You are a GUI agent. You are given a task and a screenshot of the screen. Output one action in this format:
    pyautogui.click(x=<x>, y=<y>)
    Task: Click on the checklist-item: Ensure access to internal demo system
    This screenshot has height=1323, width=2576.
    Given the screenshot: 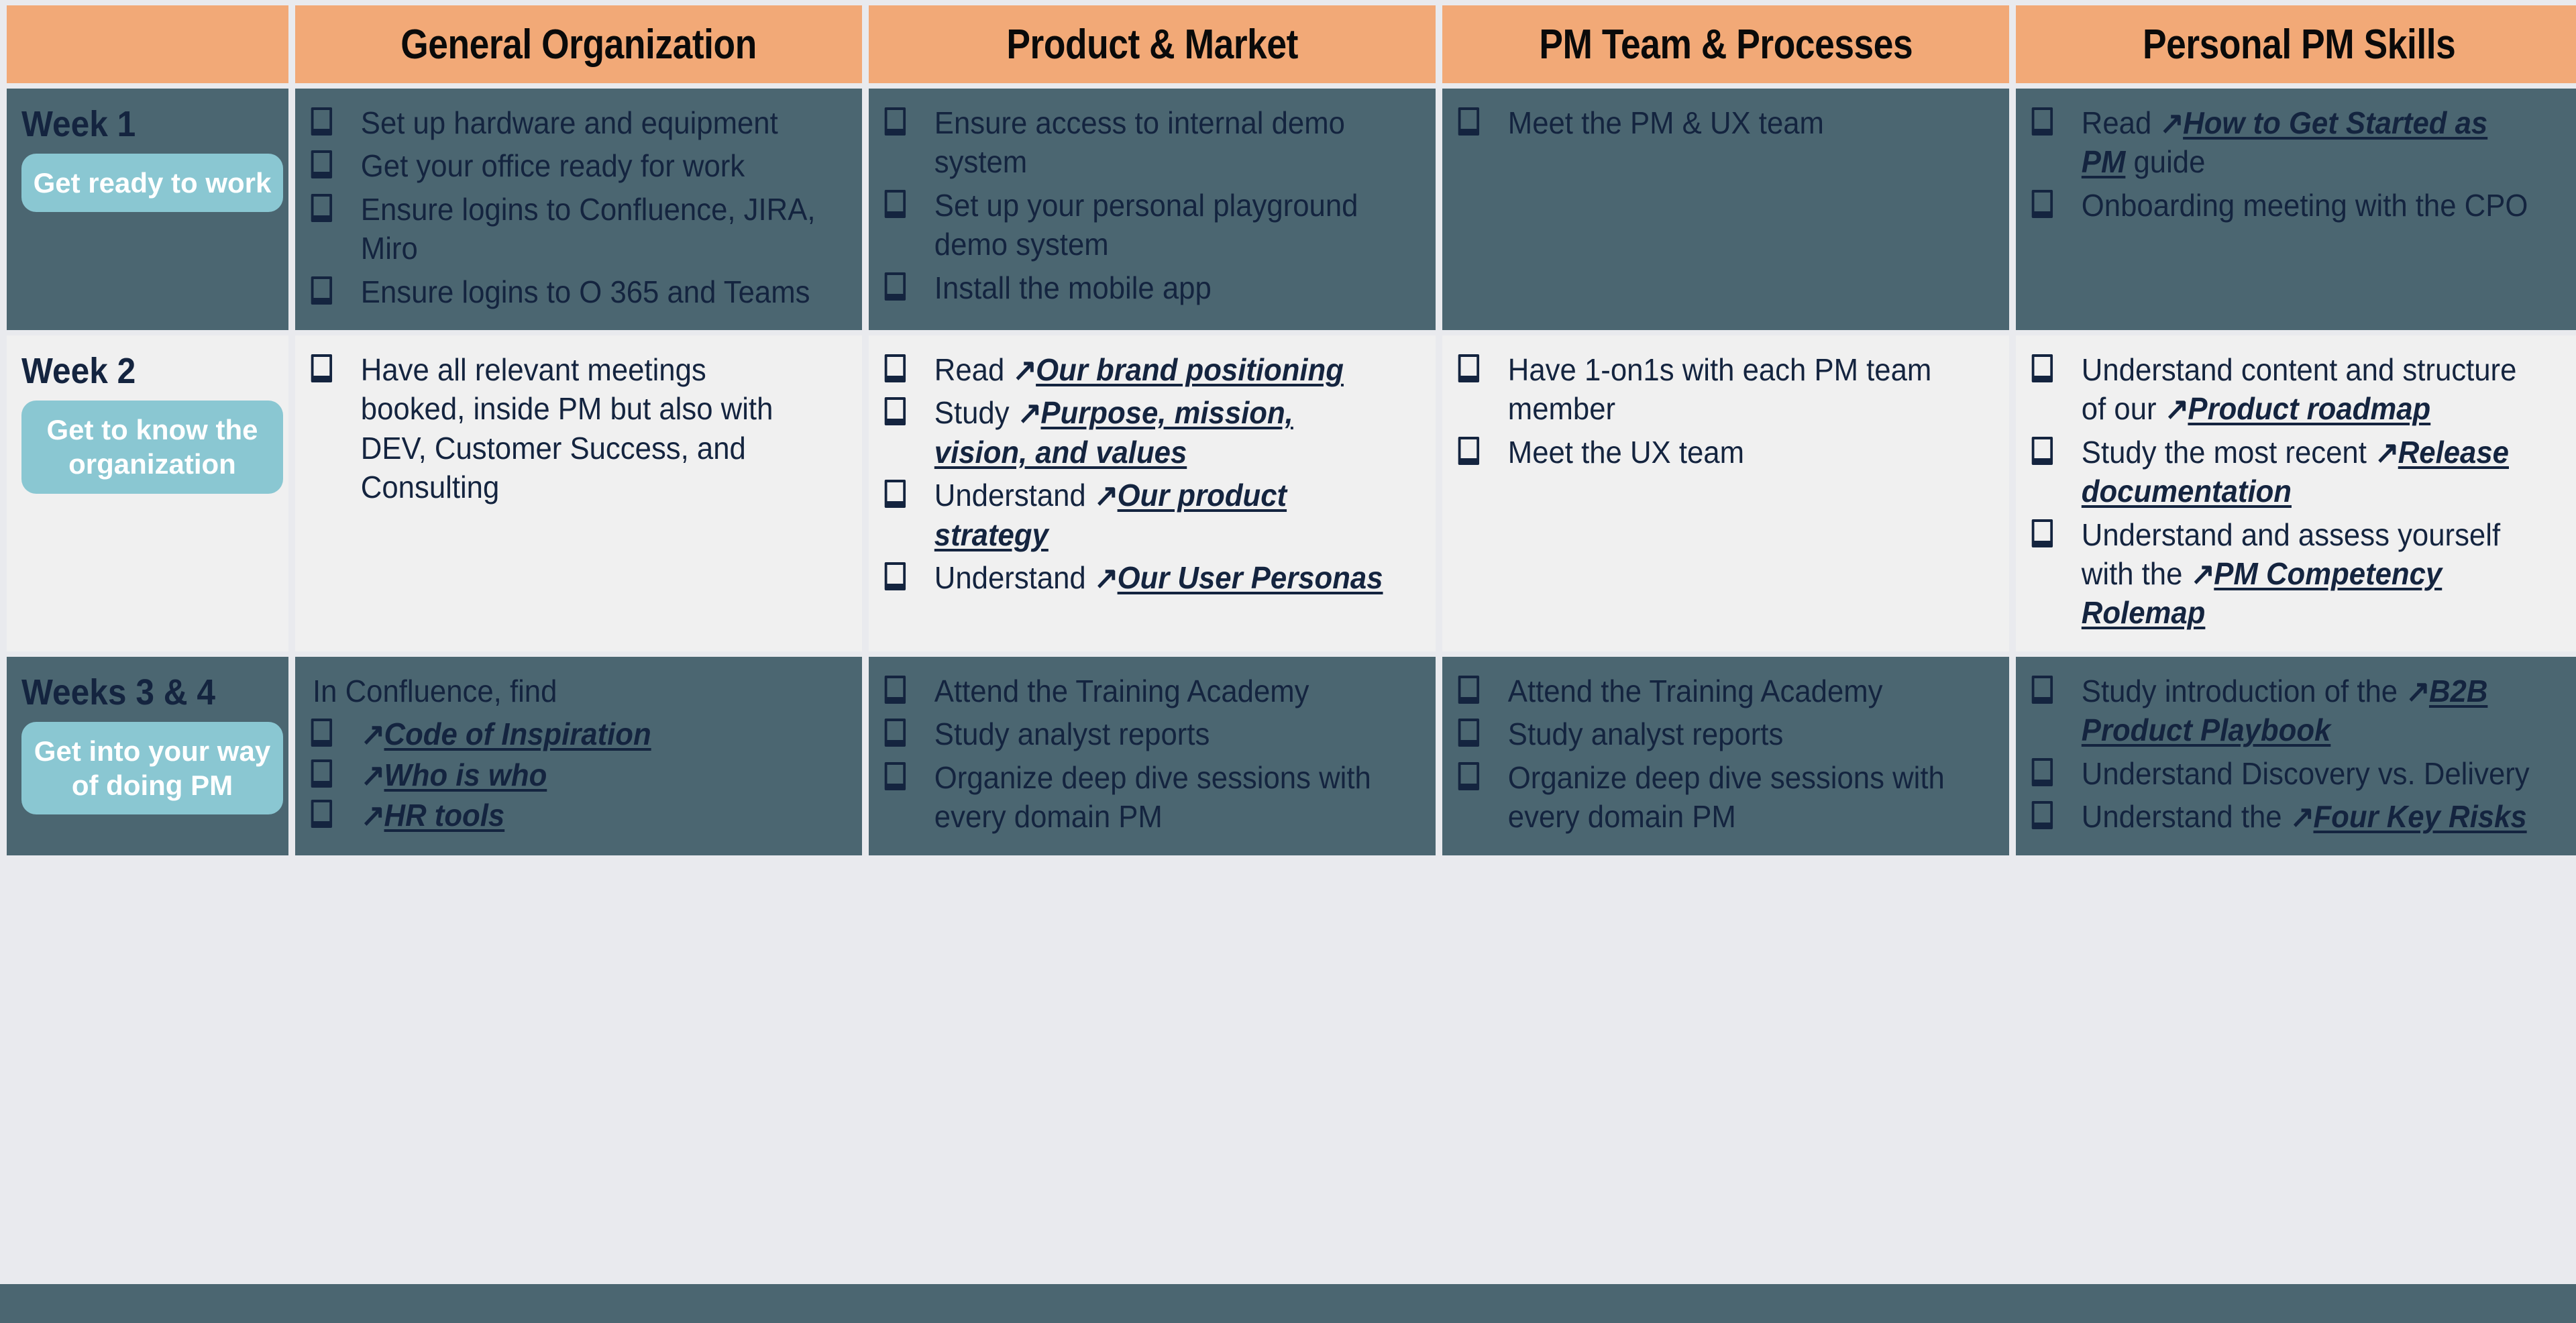 What is the action you would take?
    pyautogui.click(x=1136, y=142)
    